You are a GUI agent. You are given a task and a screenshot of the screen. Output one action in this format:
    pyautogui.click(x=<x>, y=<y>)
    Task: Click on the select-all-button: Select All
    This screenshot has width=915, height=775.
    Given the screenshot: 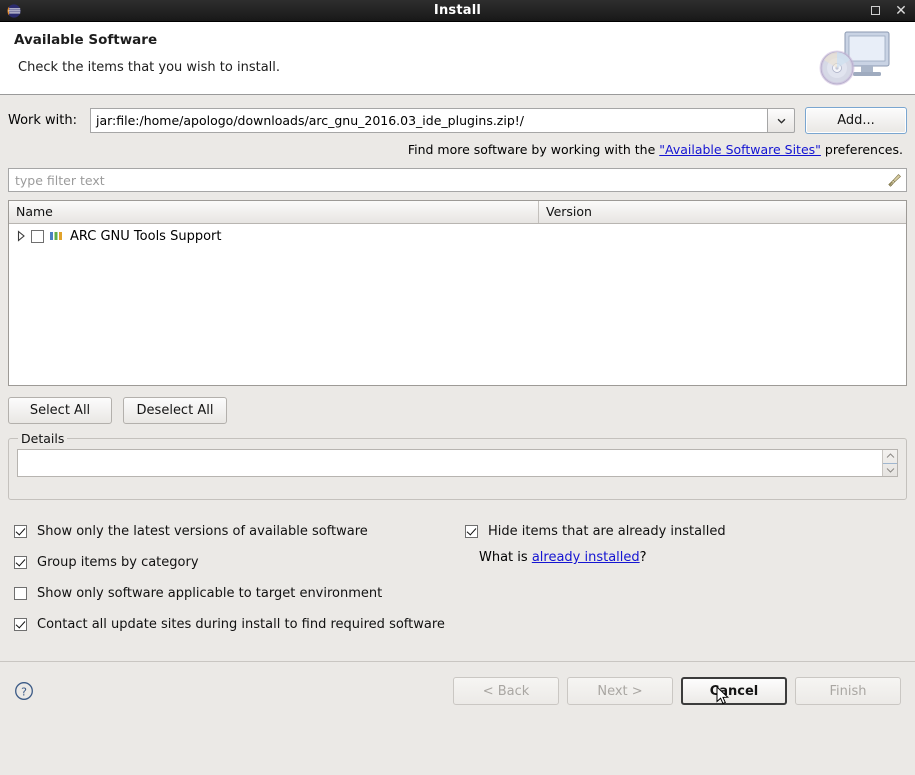 What is the action you would take?
    pyautogui.click(x=60, y=410)
    